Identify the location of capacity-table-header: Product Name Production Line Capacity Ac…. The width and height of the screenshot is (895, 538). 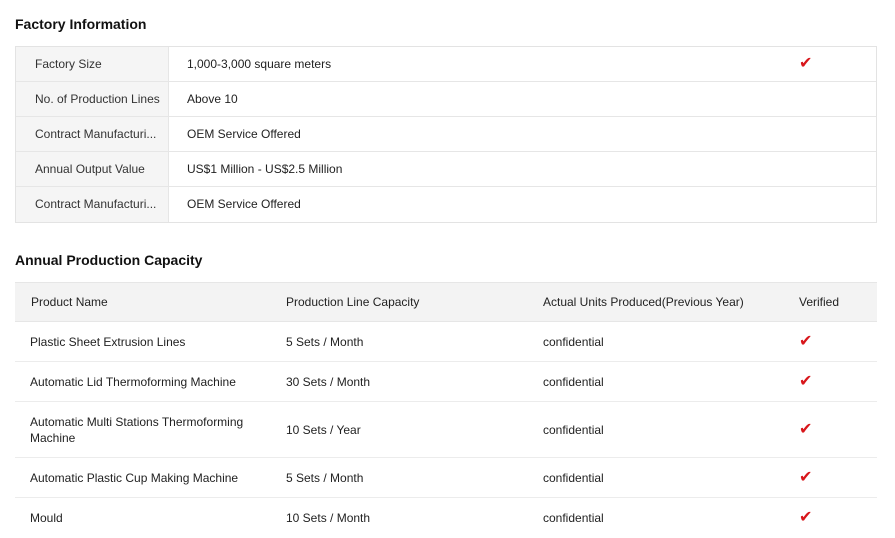
(446, 302).